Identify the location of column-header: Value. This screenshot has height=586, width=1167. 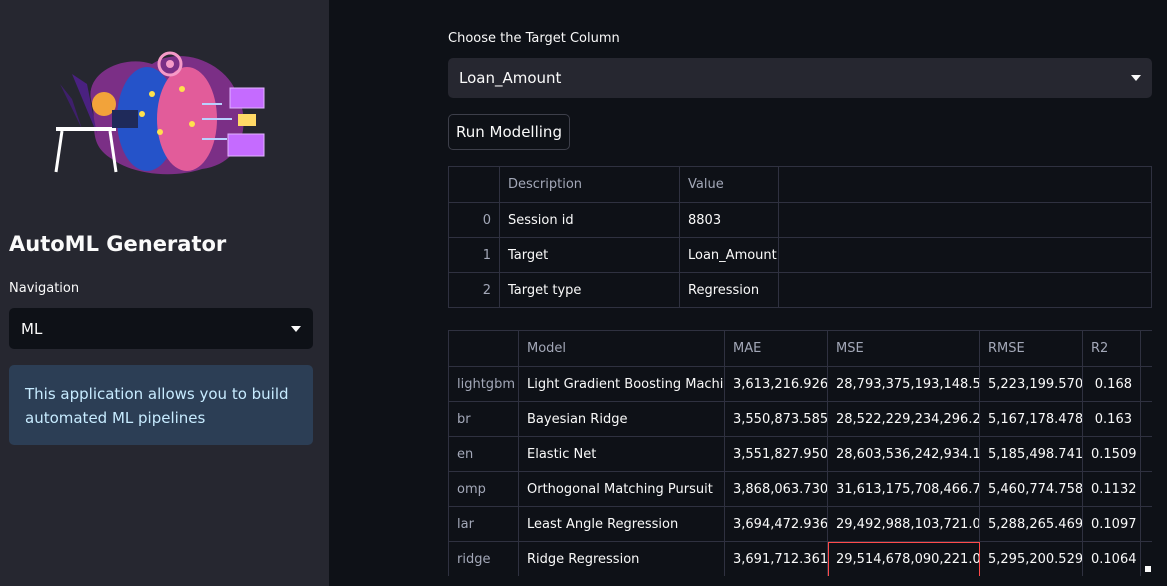
(729, 184).